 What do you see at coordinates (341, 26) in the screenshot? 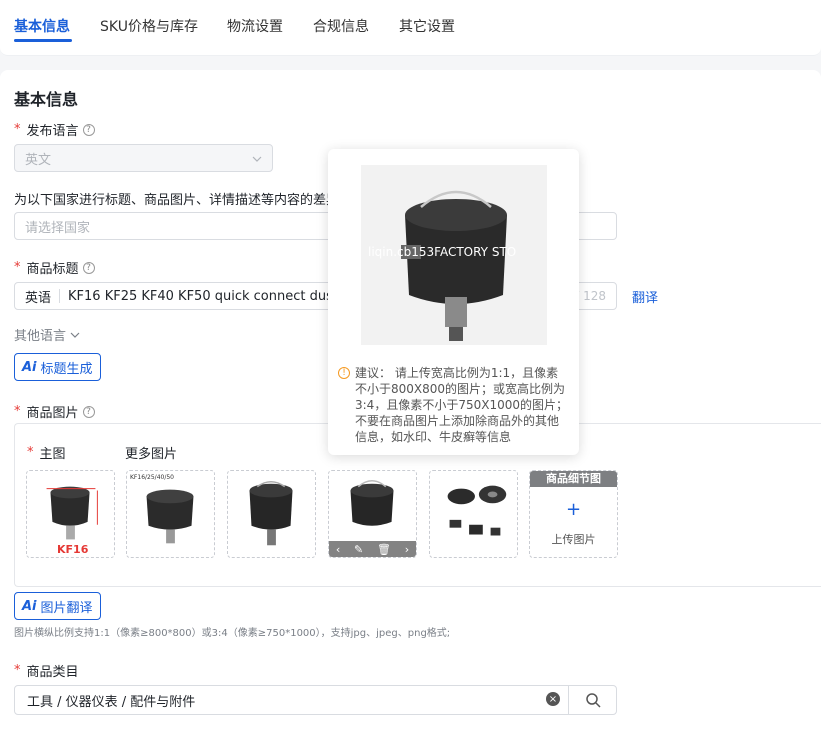
I see `tab-compliance: 合规信息` at bounding box center [341, 26].